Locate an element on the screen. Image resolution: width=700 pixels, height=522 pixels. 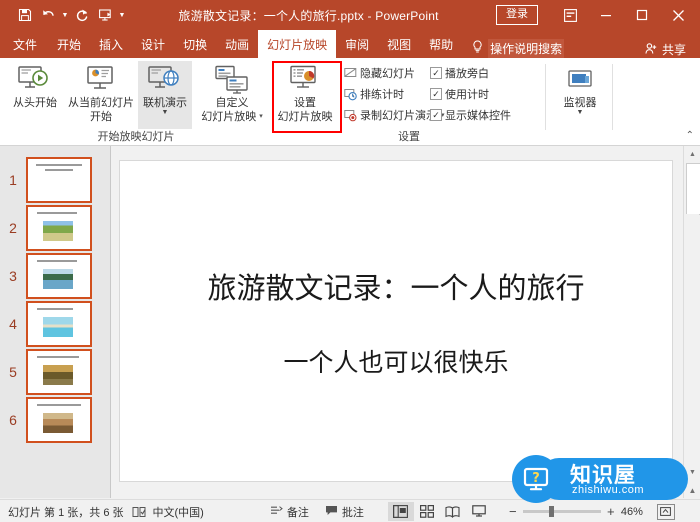
show-media-controls-label: 显示媒体控件 is located at coordinates (478, 116).